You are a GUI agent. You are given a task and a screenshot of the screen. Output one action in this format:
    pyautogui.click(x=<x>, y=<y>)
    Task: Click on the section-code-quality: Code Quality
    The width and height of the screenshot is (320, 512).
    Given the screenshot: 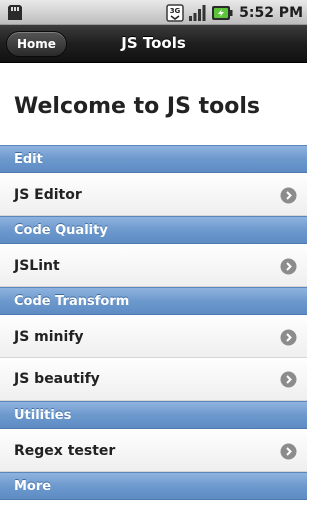 What is the action you would take?
    pyautogui.click(x=153, y=230)
    